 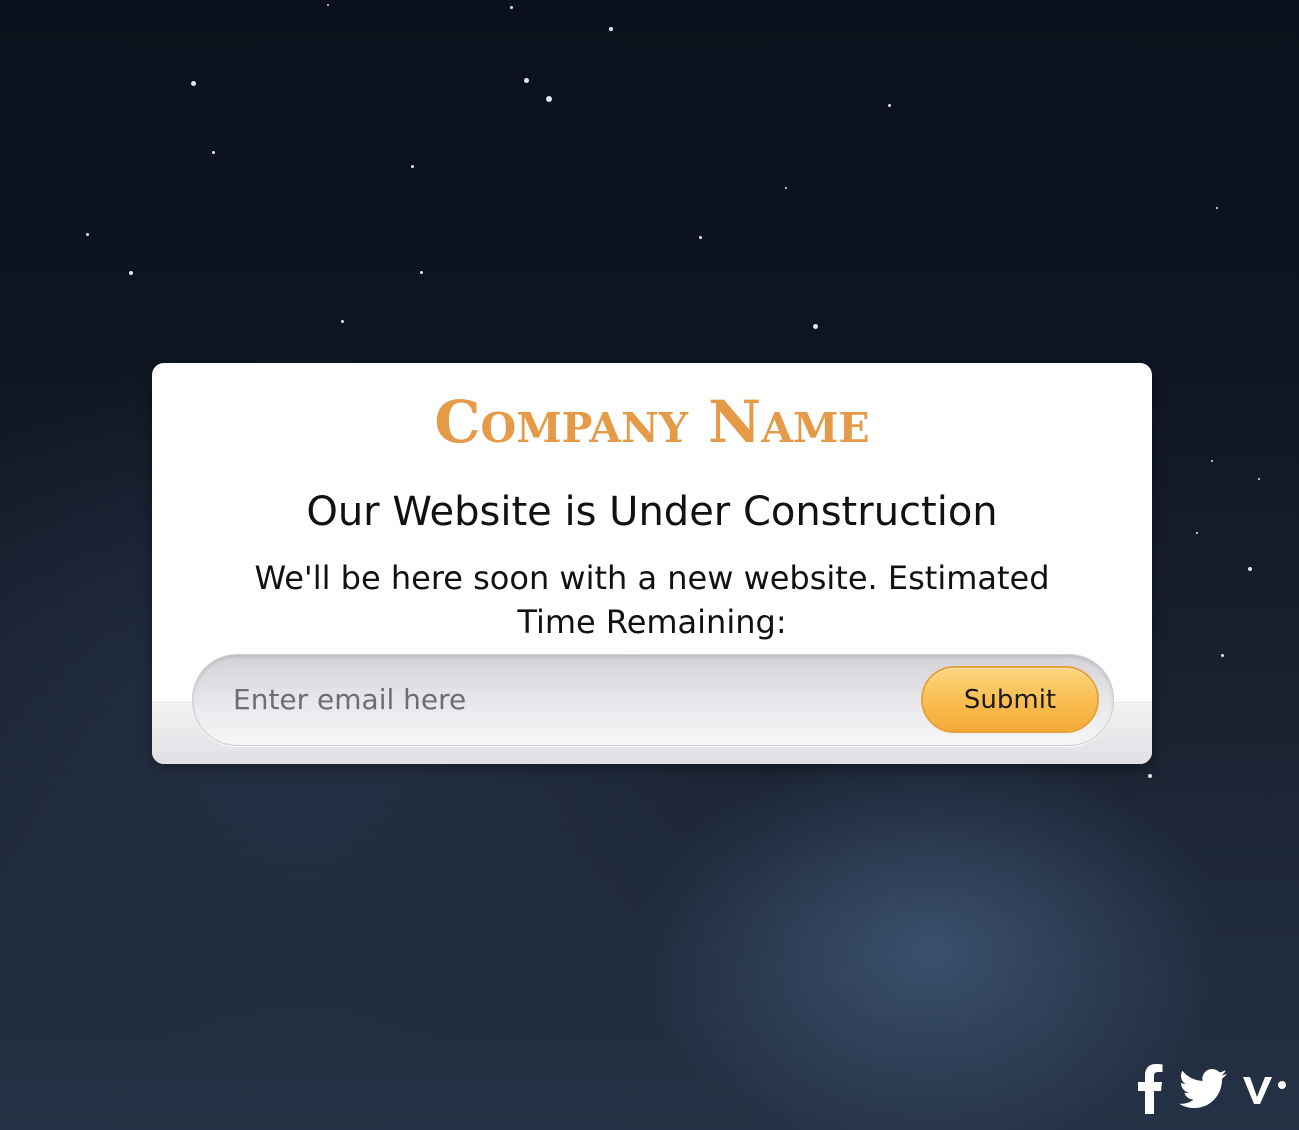 I want to click on vine-icon, so click(x=1264, y=1090).